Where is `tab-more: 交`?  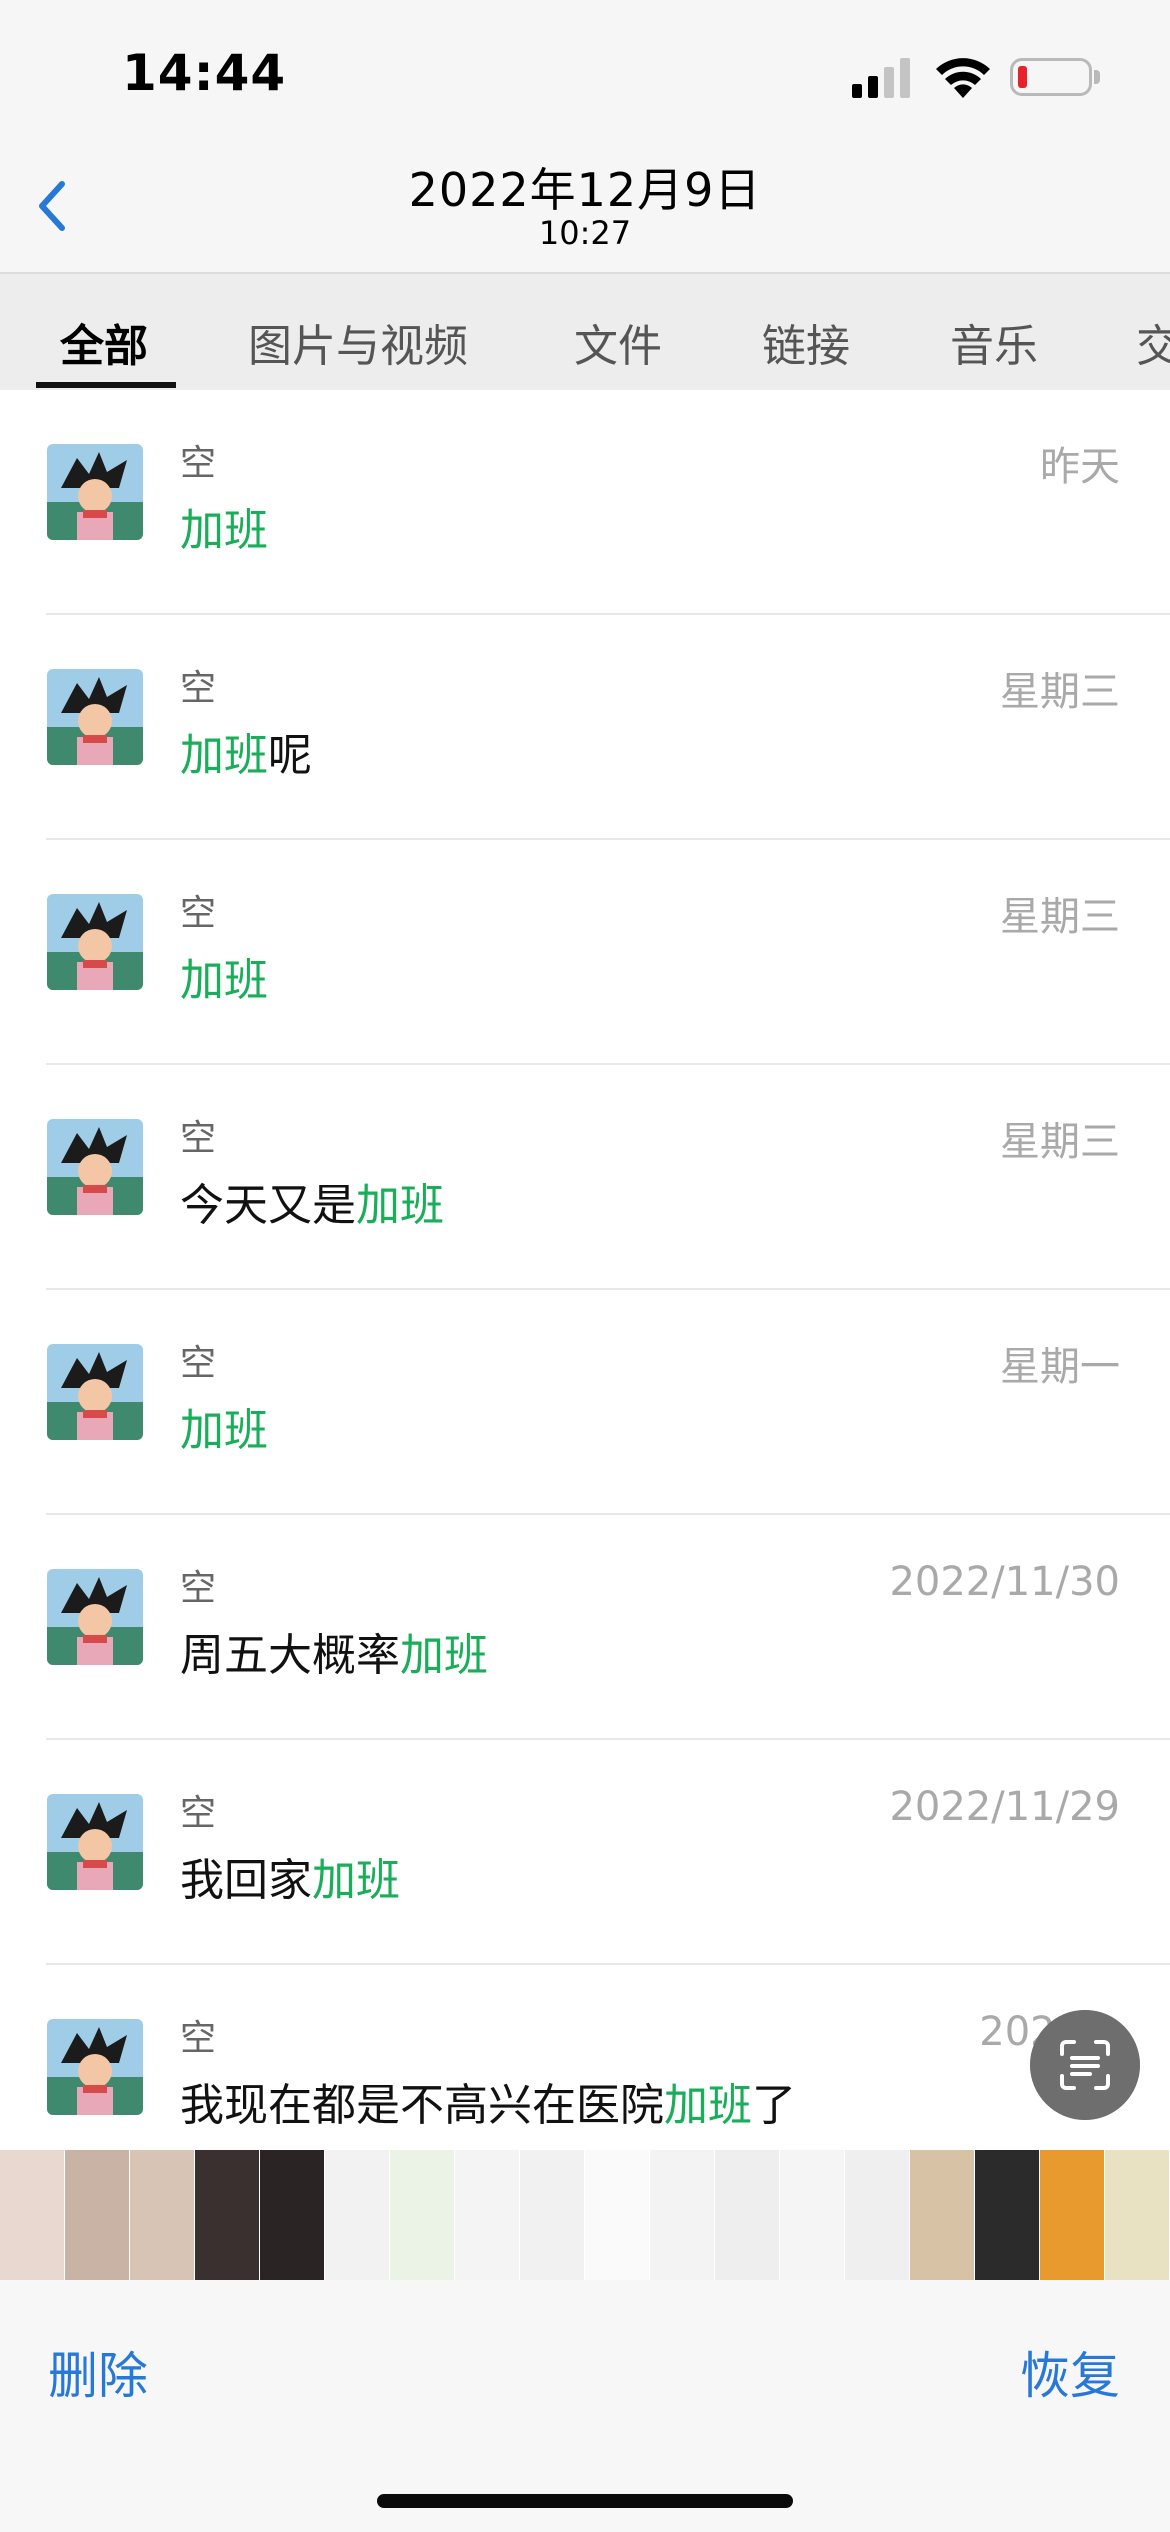 tab-more: 交 is located at coordinates (1153, 342).